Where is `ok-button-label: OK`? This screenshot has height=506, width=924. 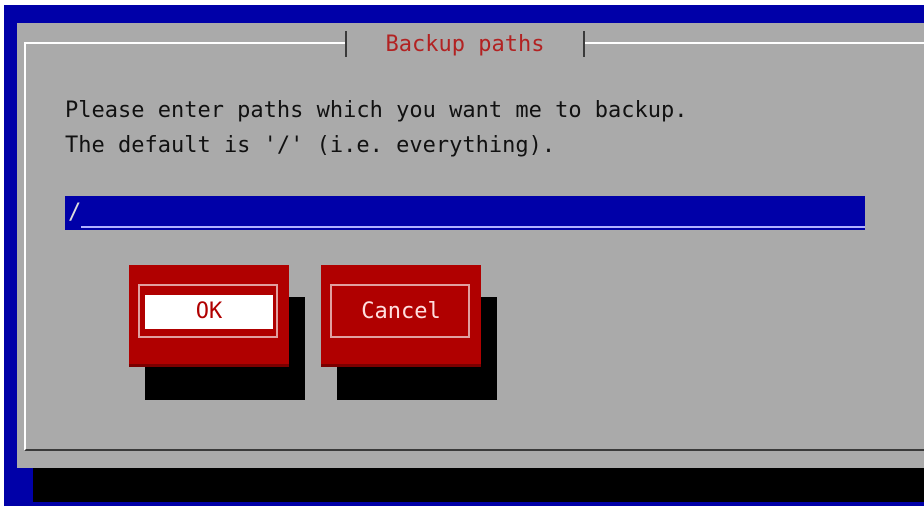 ok-button-label: OK is located at coordinates (209, 312).